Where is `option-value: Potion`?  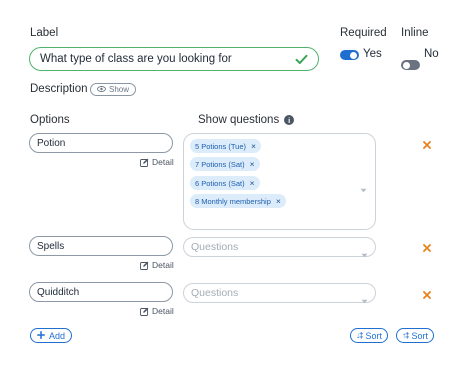 option-value: Potion is located at coordinates (51, 143).